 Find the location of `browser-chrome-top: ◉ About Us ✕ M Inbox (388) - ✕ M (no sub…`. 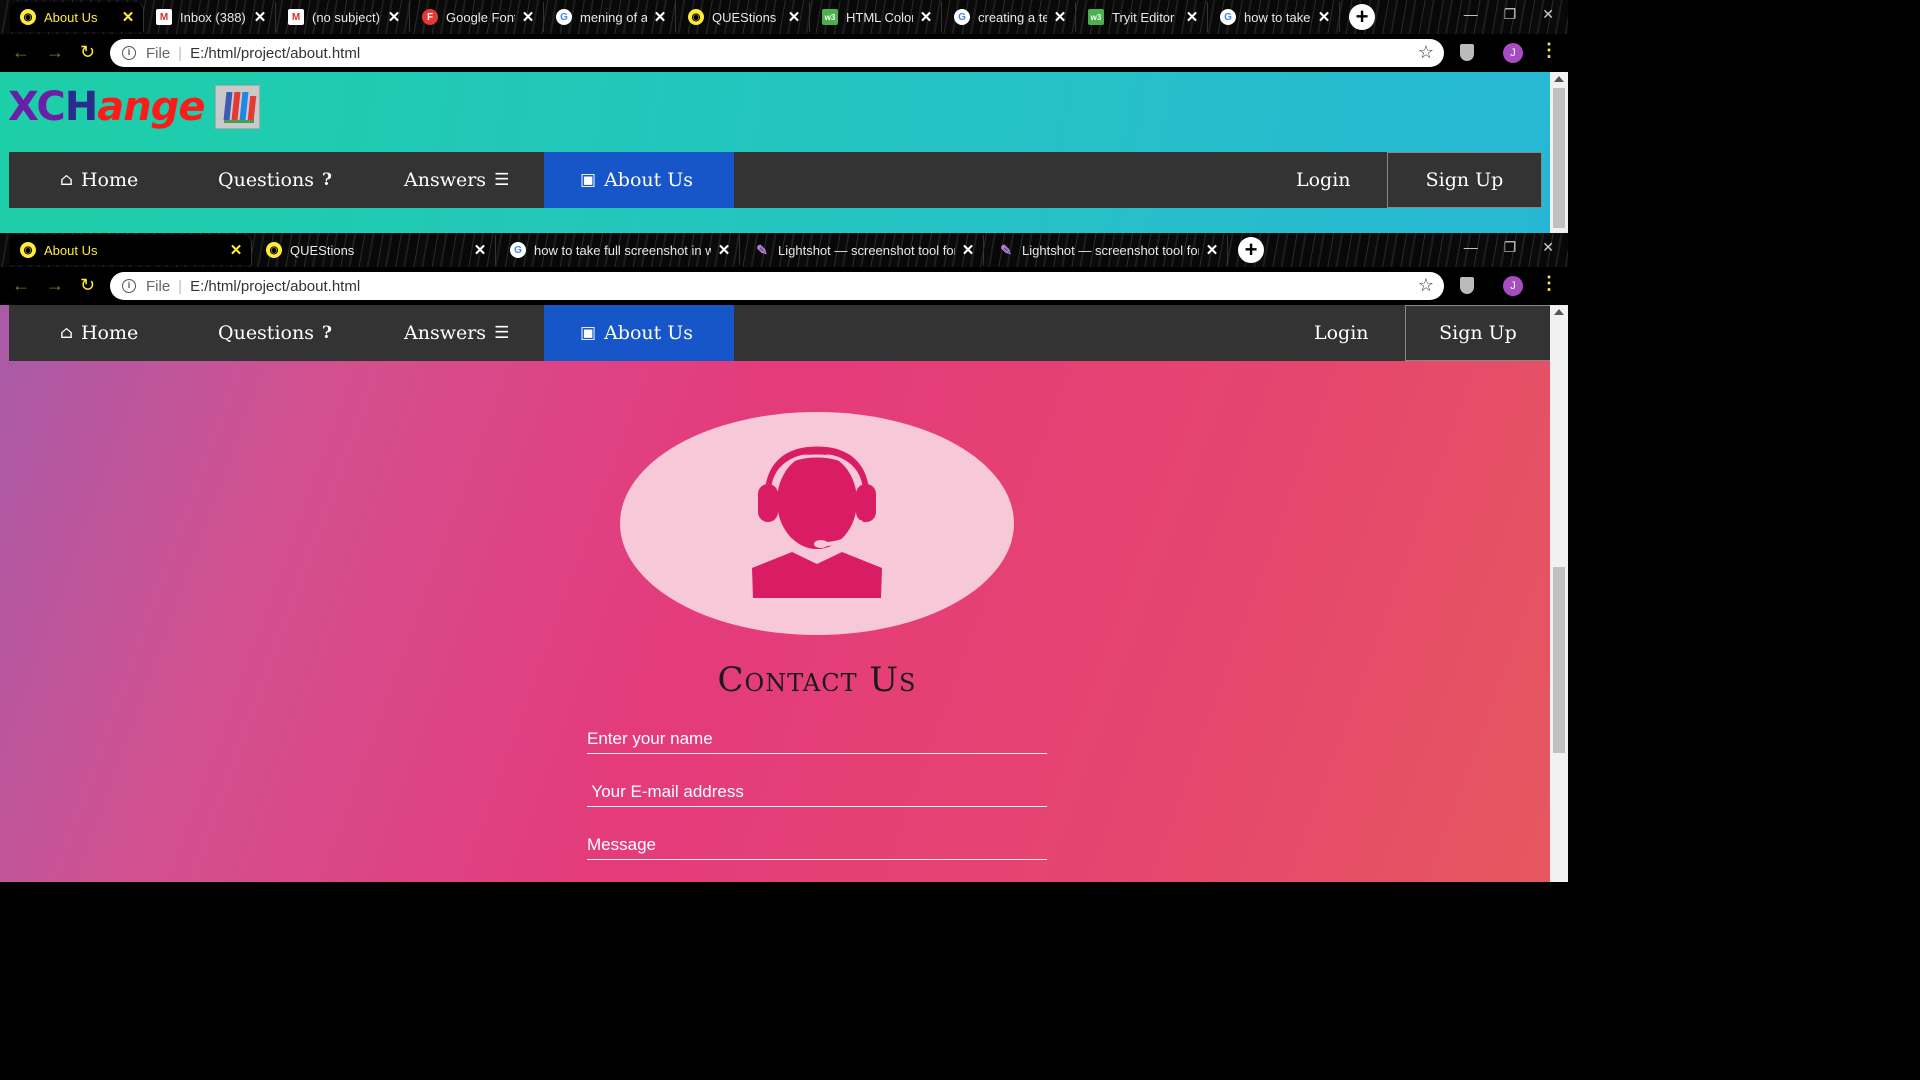

browser-chrome-top: ◉ About Us ✕ M Inbox (388) - ✕ M (no sub… is located at coordinates (784, 36).